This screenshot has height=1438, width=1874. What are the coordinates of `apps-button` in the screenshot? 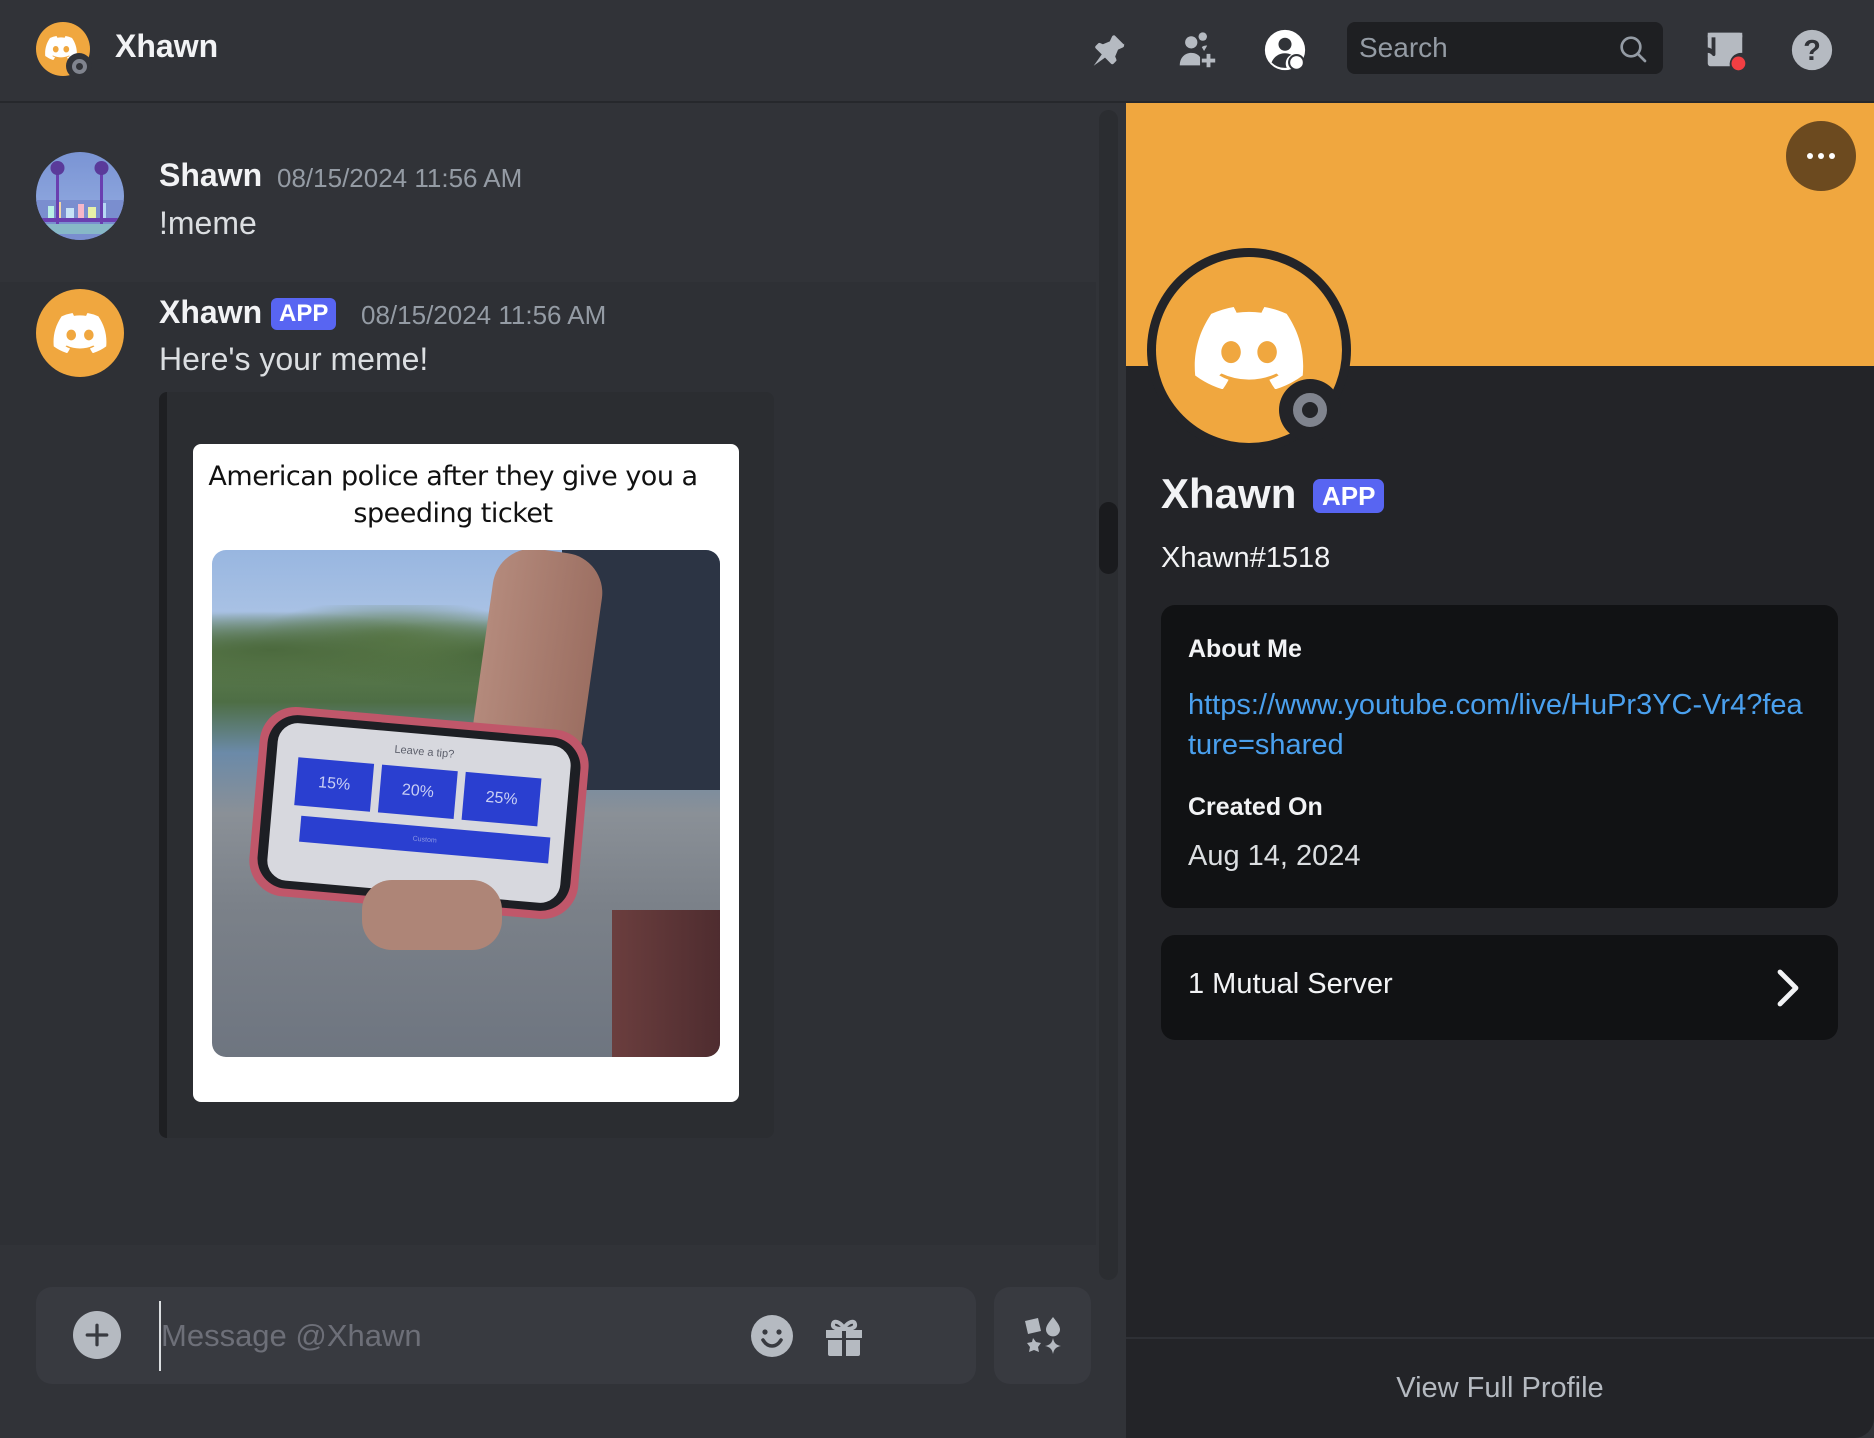 It's located at (1042, 1335).